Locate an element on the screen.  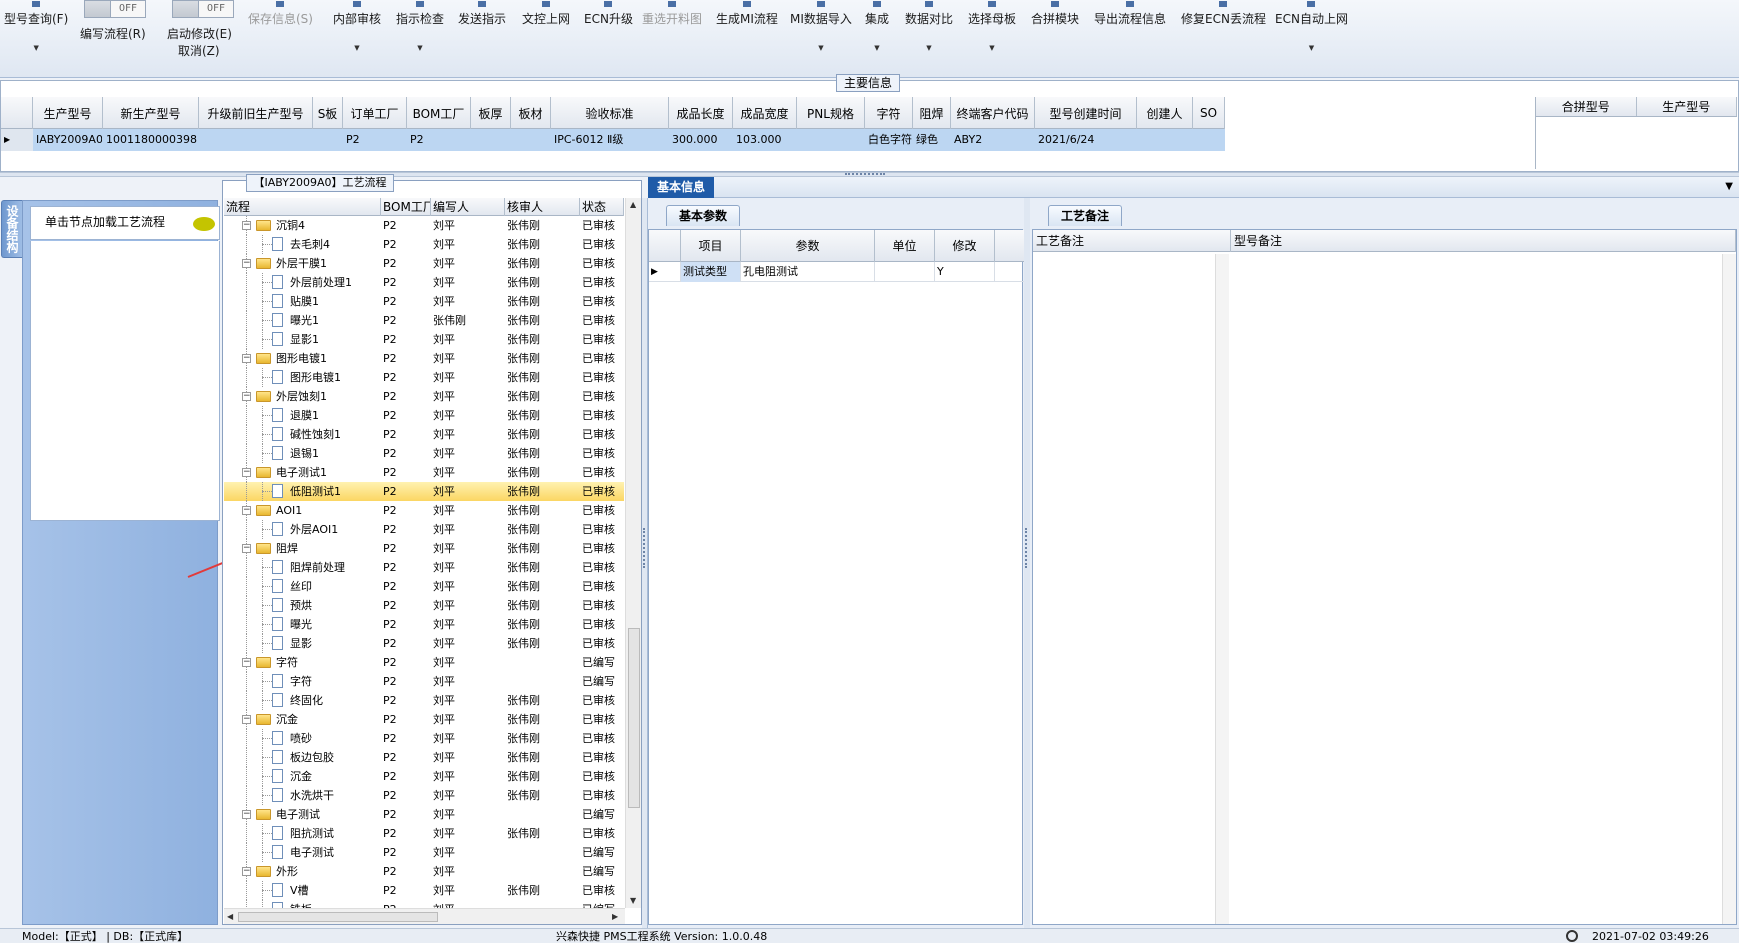
main-info-cell: 白色字符 is located at coordinates (889, 140).